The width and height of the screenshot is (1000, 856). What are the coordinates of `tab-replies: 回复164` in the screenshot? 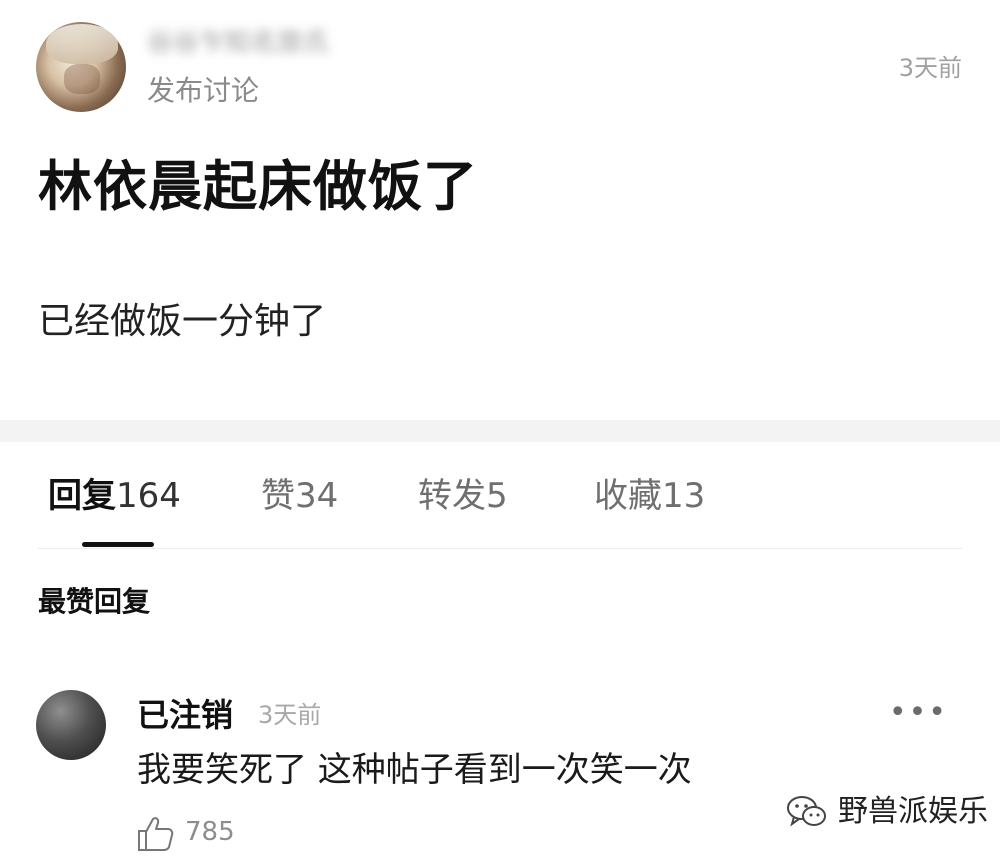 It's located at (114, 496).